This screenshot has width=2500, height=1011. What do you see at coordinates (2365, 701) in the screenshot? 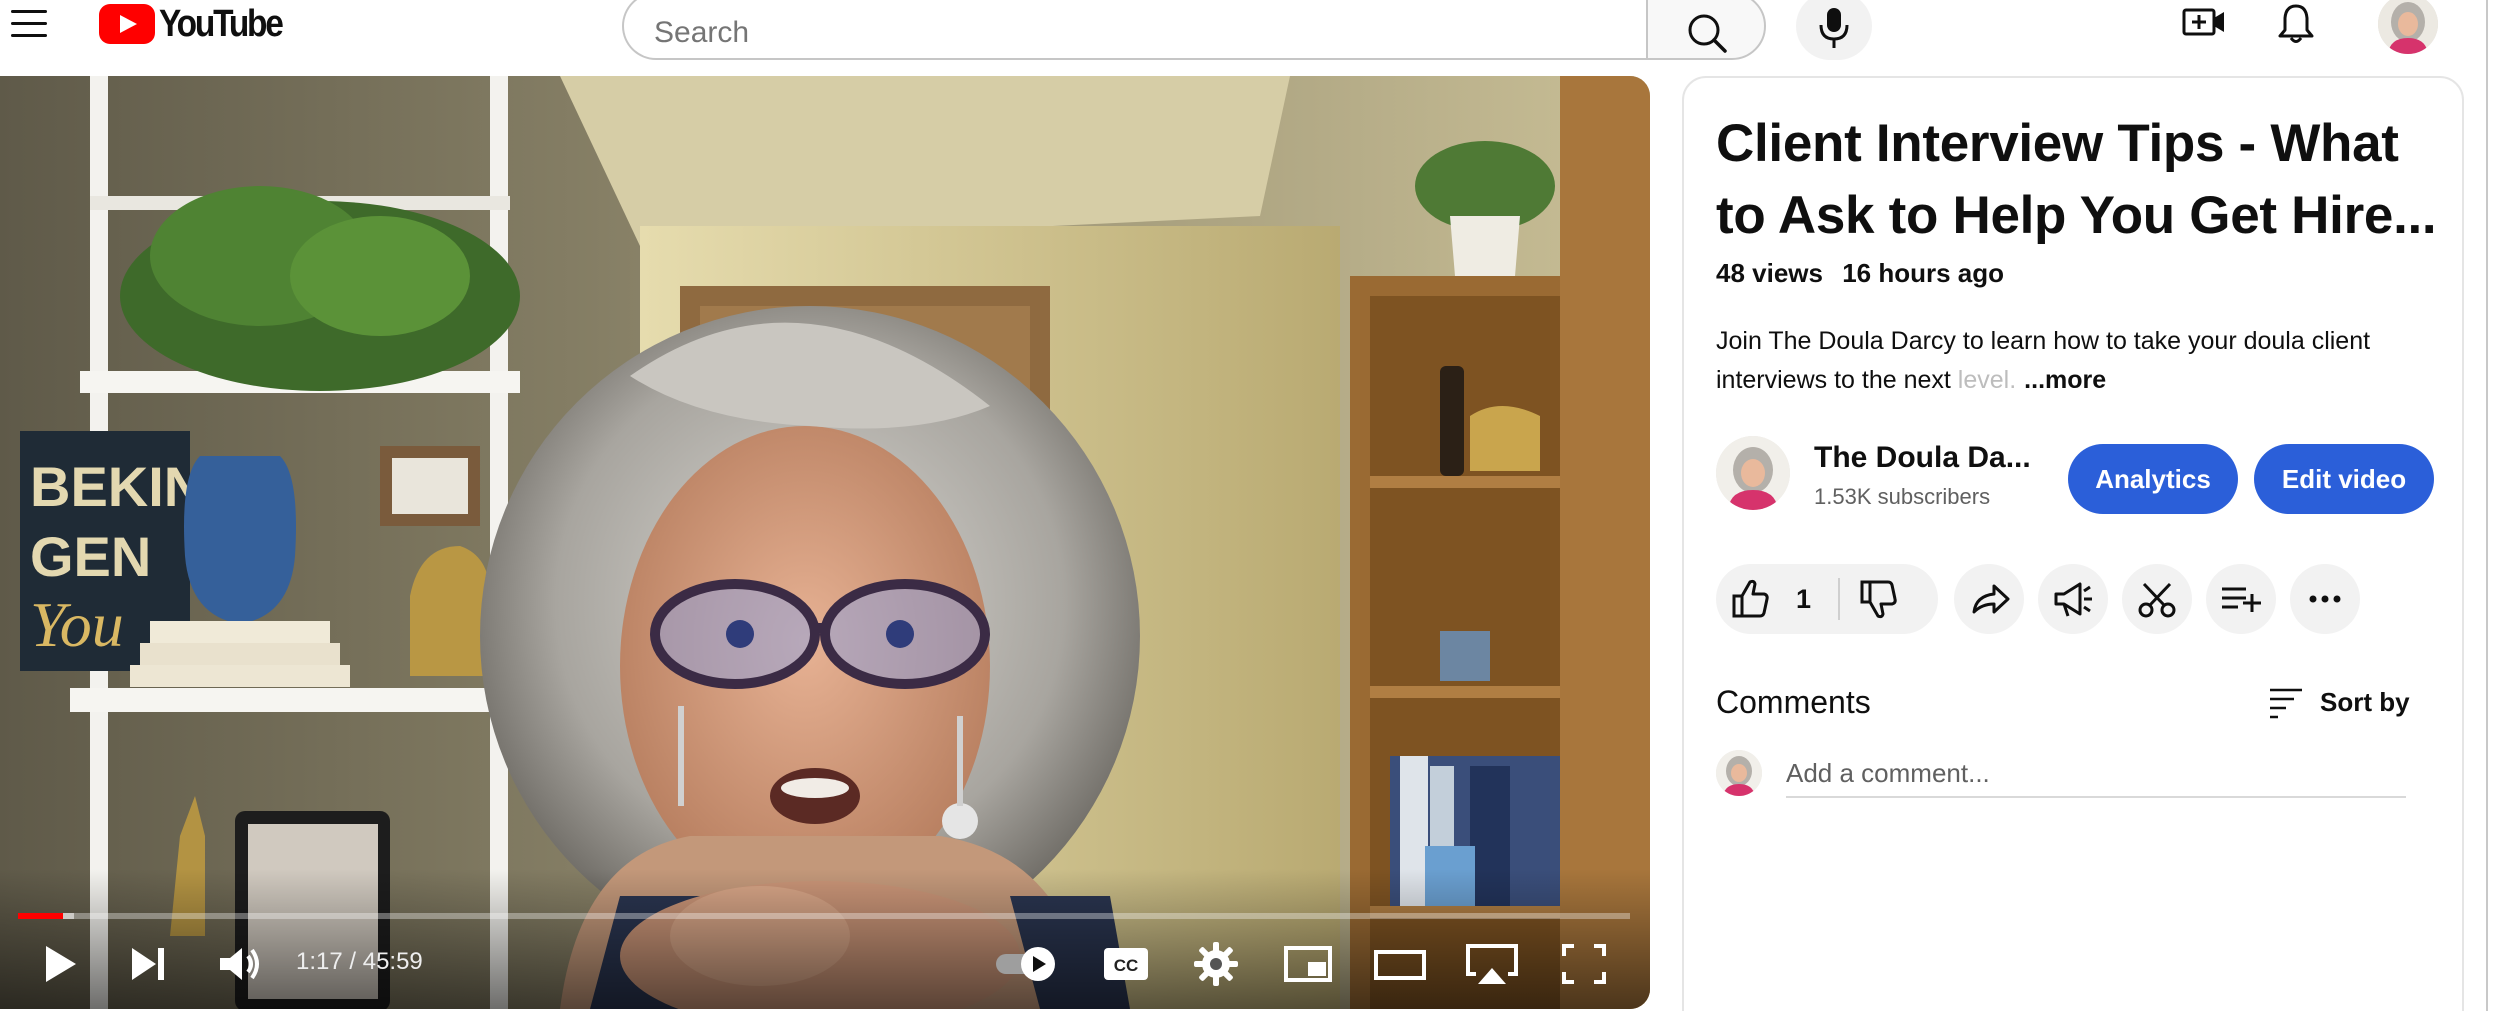
I see `sort-by-label: Sort by` at bounding box center [2365, 701].